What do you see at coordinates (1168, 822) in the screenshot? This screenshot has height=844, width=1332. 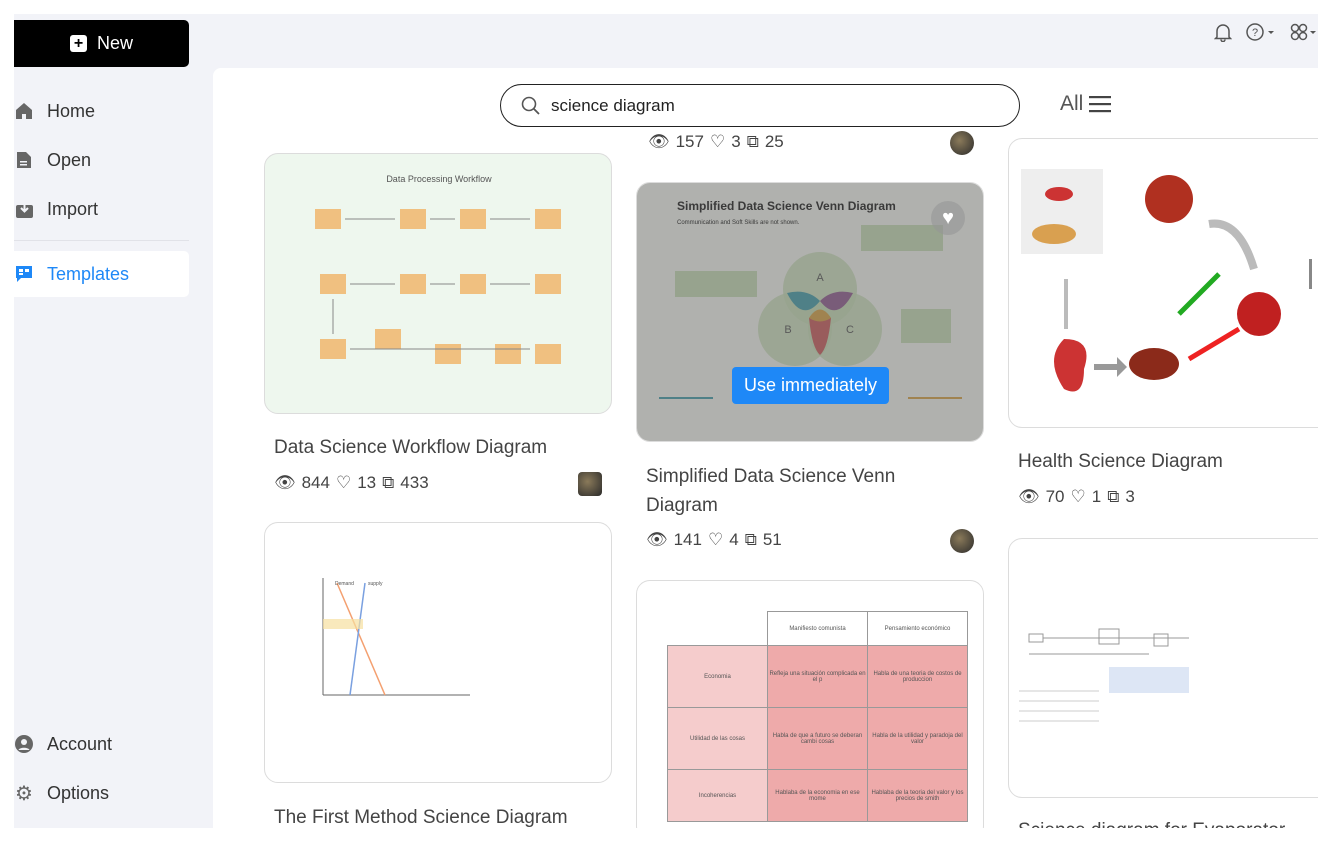 I see `card-title: Science diagram for Evaporator` at bounding box center [1168, 822].